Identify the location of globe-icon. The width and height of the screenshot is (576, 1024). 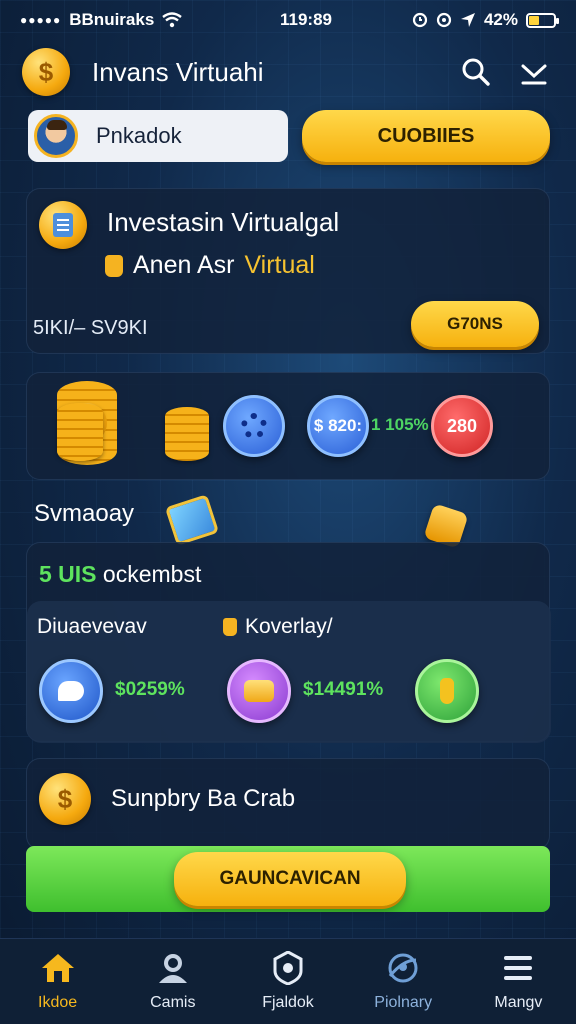
(403, 967).